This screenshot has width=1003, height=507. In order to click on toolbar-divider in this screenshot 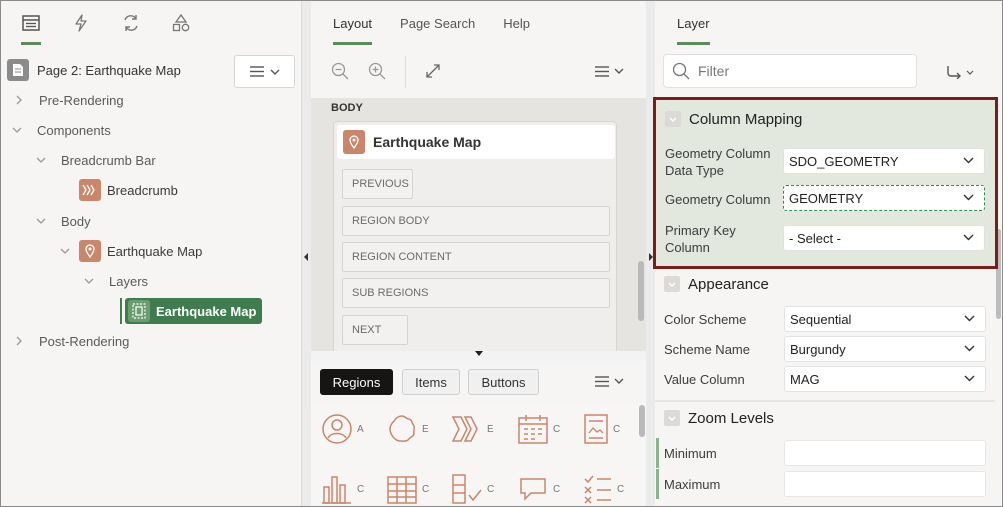, I will do `click(405, 72)`.